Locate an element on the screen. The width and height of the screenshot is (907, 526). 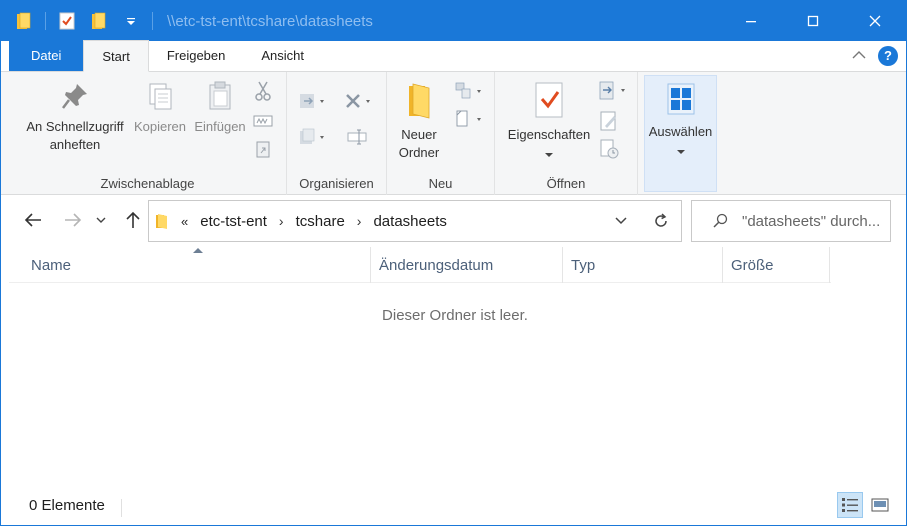
forward-button is located at coordinates (73, 220).